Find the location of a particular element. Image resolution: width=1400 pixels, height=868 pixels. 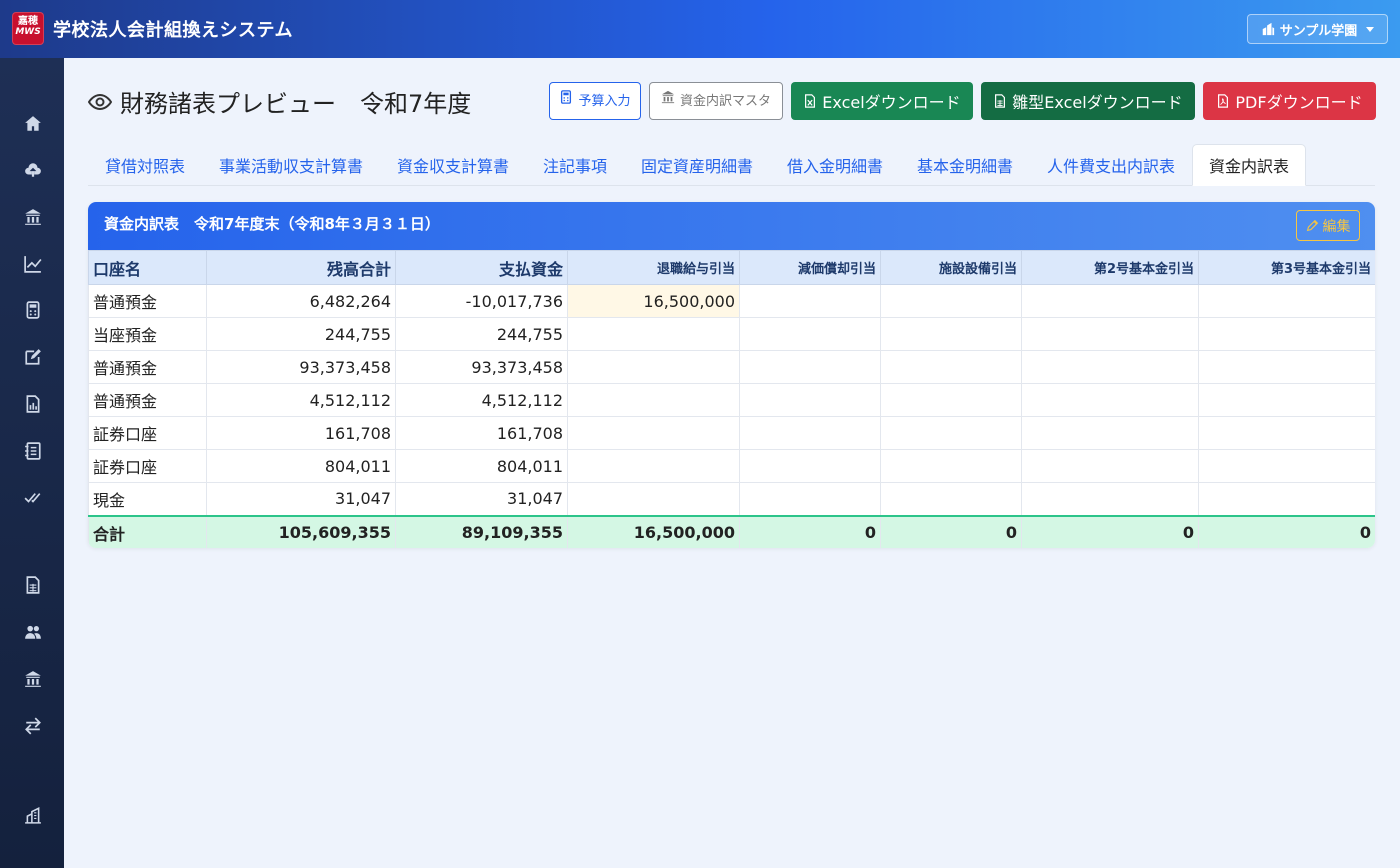

amount-cell: 6,482,264 is located at coordinates (301, 301).